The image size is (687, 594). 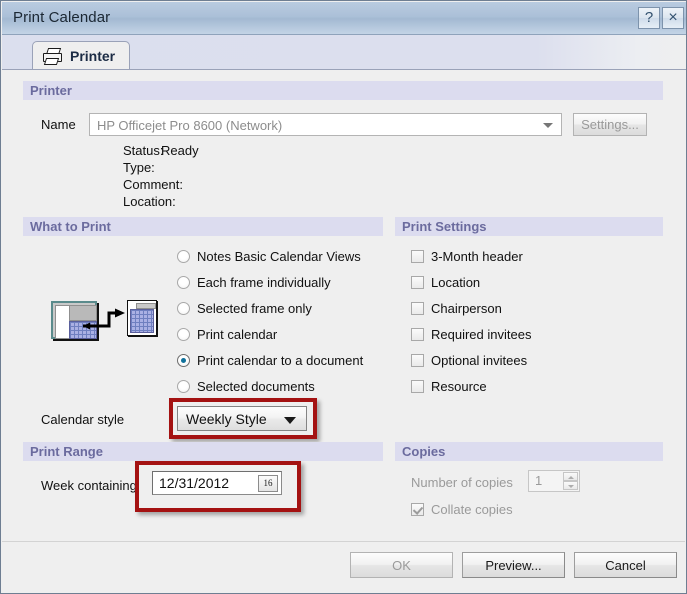 What do you see at coordinates (459, 386) in the screenshot?
I see `option-label: Resource` at bounding box center [459, 386].